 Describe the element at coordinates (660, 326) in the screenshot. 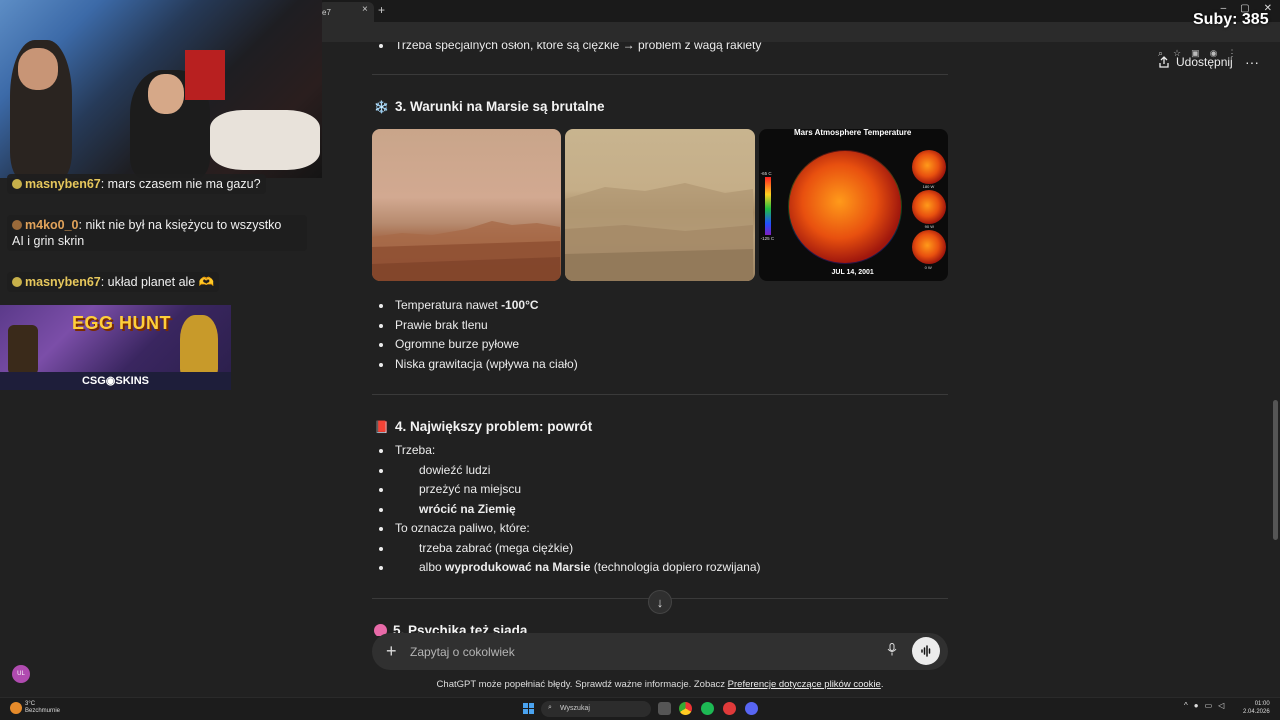

I see `list-item: Prawie brak tlenu` at that location.